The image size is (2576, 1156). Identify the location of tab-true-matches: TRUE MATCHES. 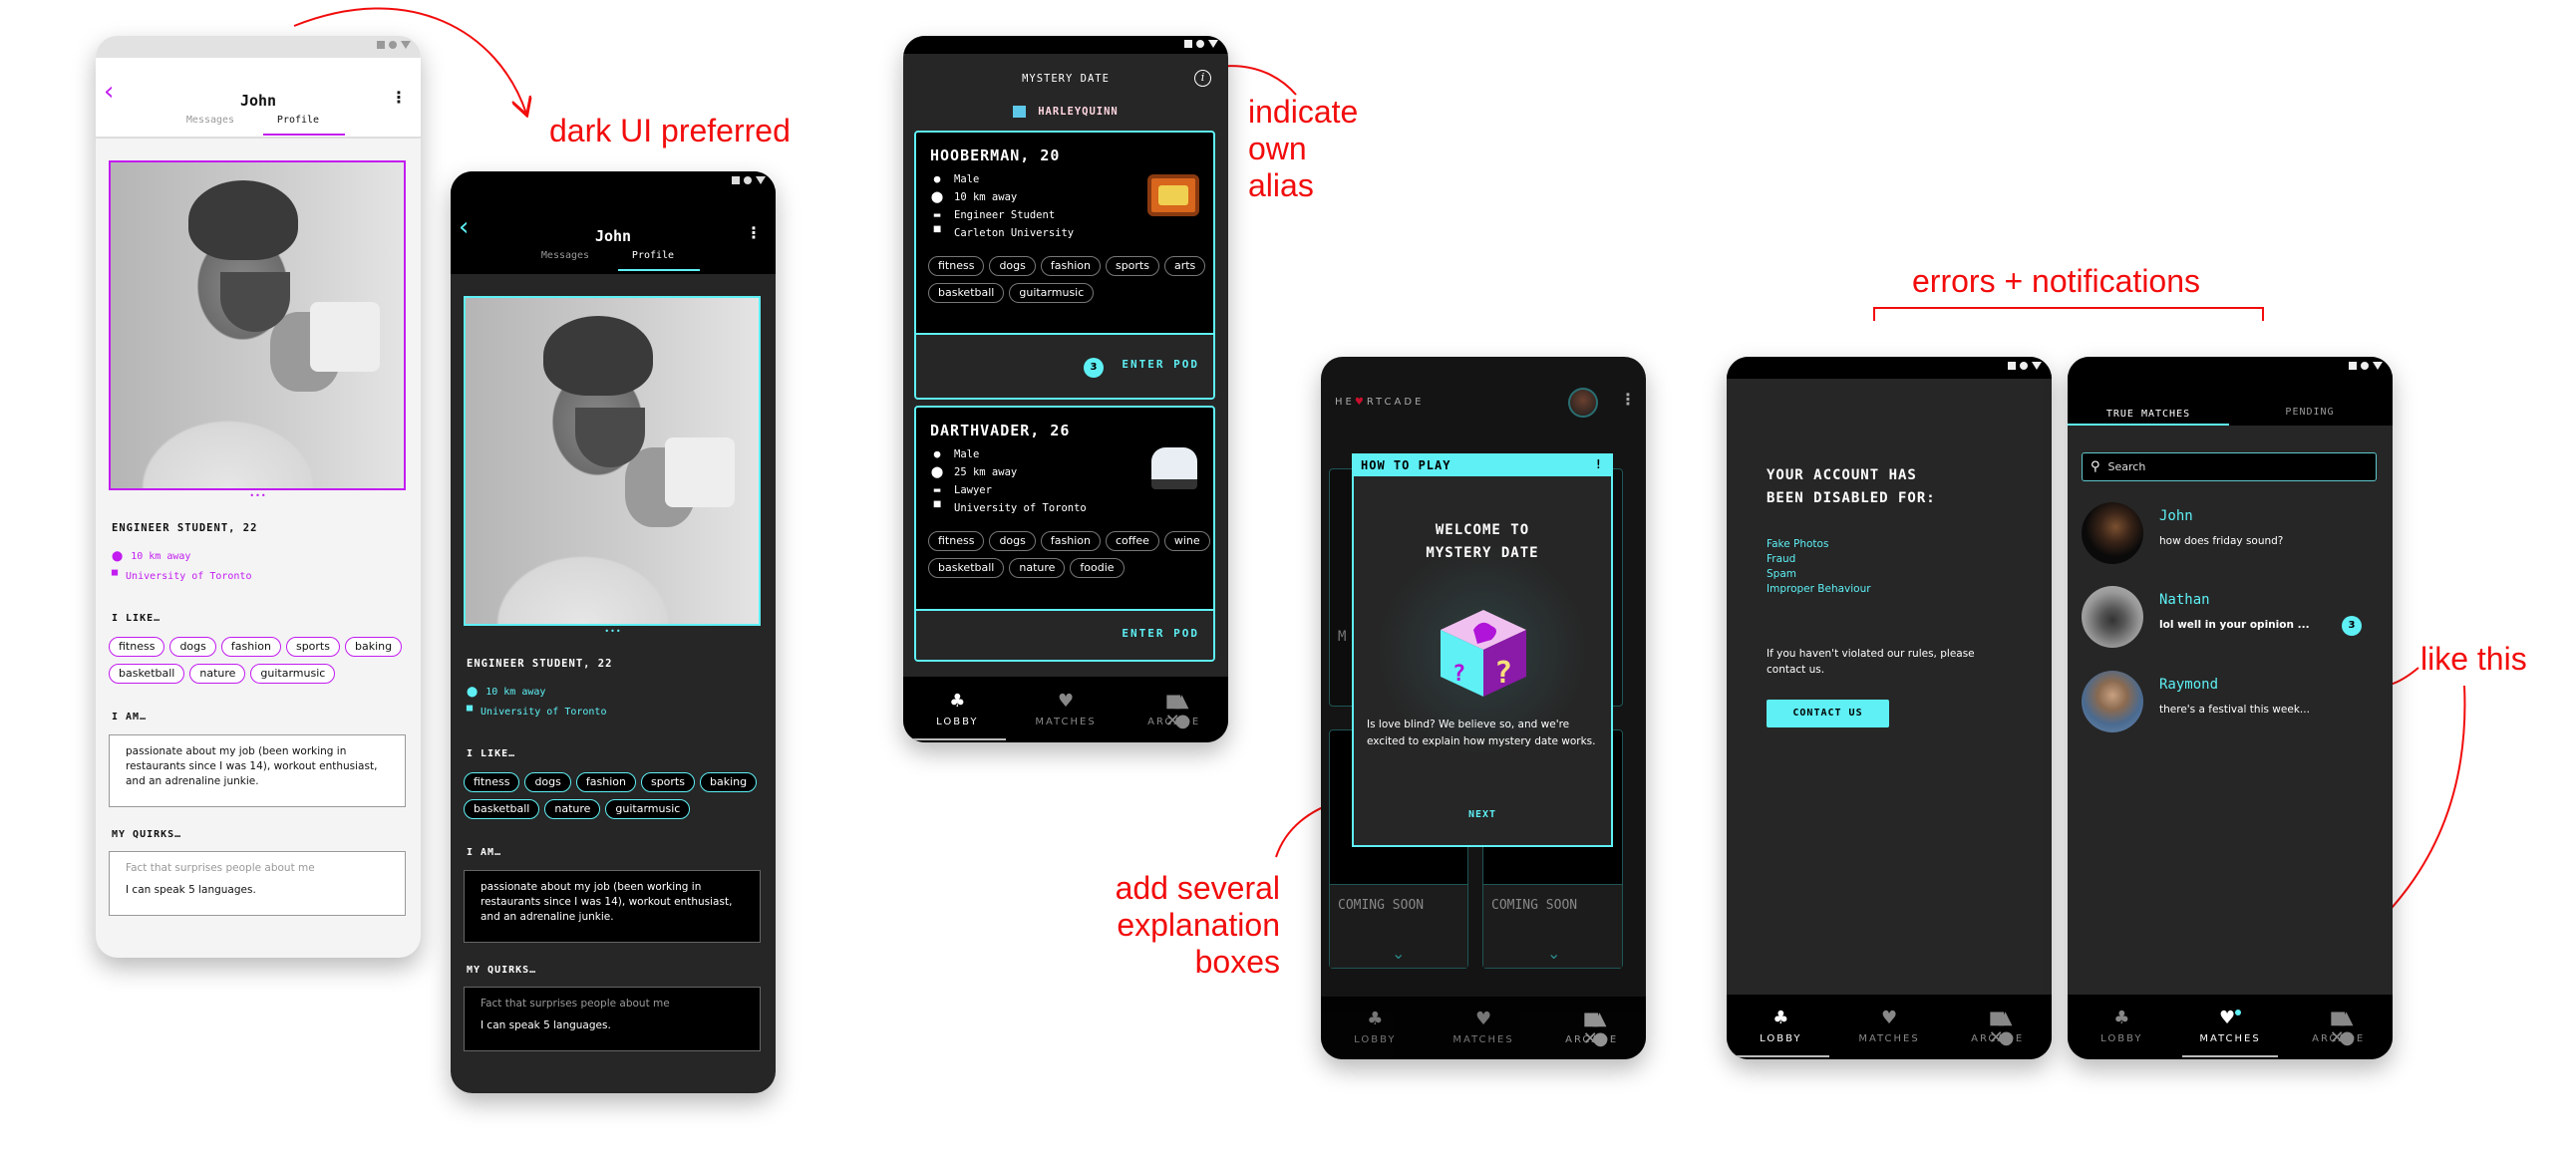
(2148, 414).